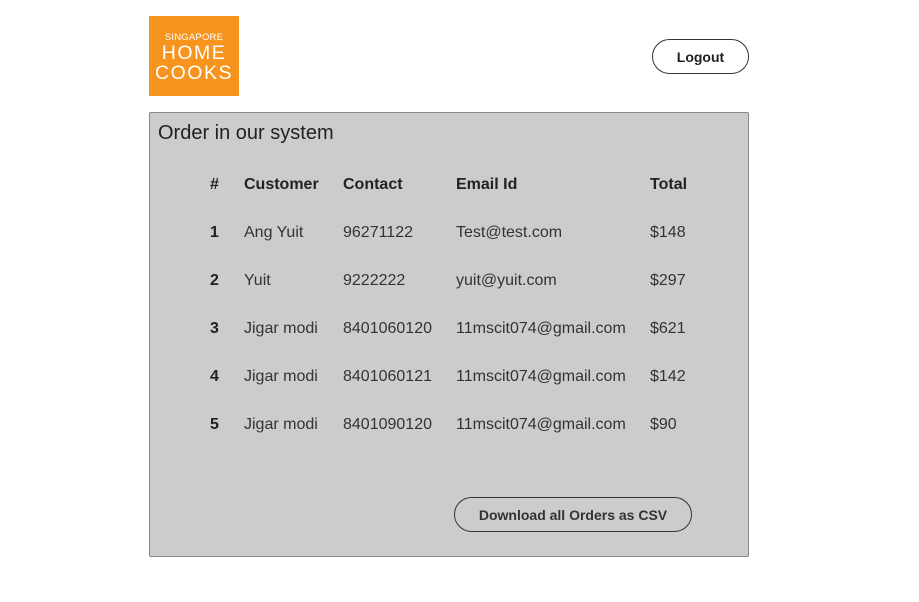 The height and width of the screenshot is (602, 919). Describe the element at coordinates (668, 232) in the screenshot. I see `cell-total: $148` at that location.